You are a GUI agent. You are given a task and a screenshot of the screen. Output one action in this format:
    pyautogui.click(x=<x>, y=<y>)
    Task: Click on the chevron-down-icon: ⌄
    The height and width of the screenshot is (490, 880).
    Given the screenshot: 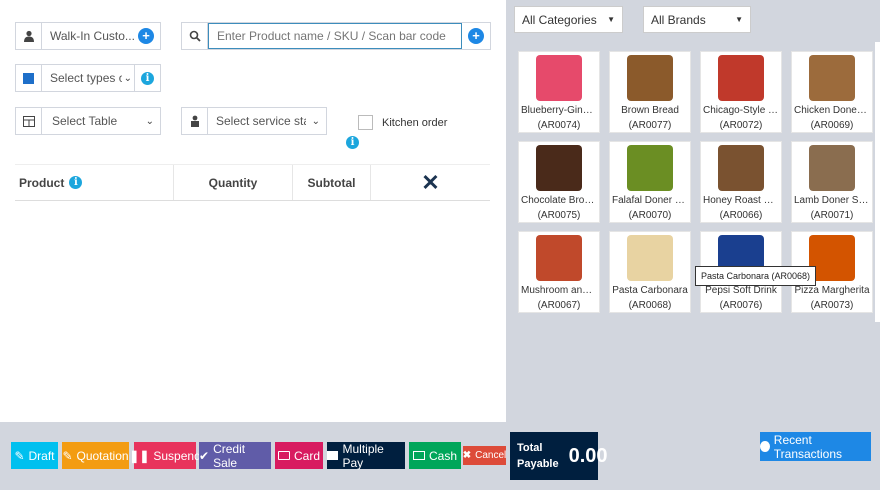 What is the action you would take?
    pyautogui.click(x=149, y=121)
    